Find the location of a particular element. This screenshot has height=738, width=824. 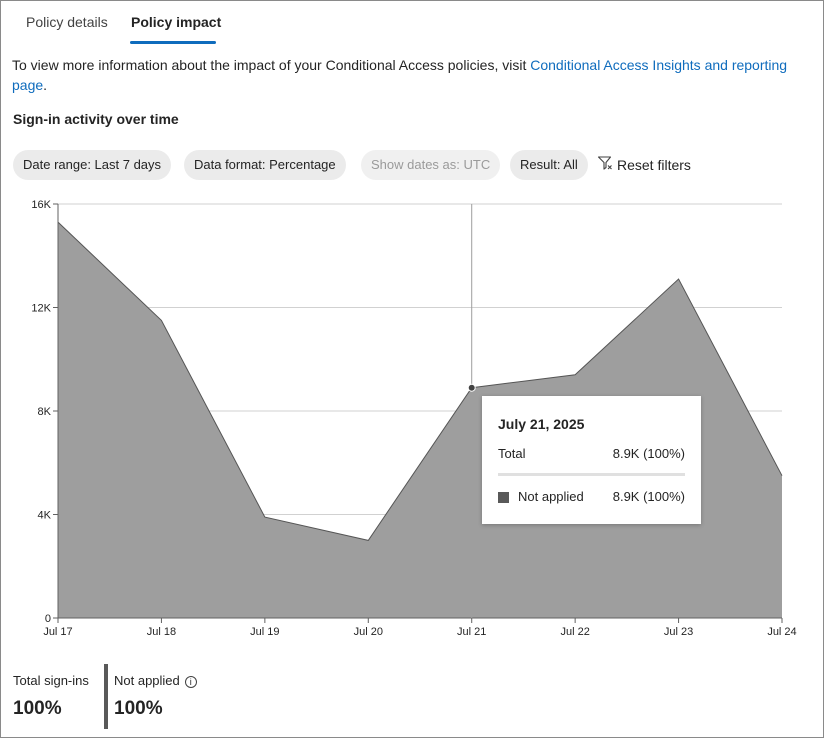

not-applied-summary: Not applied i is located at coordinates (155, 680).